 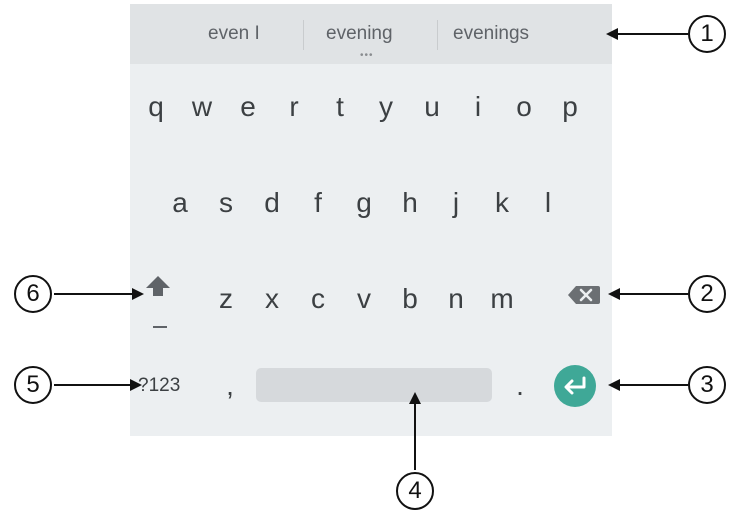 What do you see at coordinates (415, 491) in the screenshot?
I see `callout-4: 4` at bounding box center [415, 491].